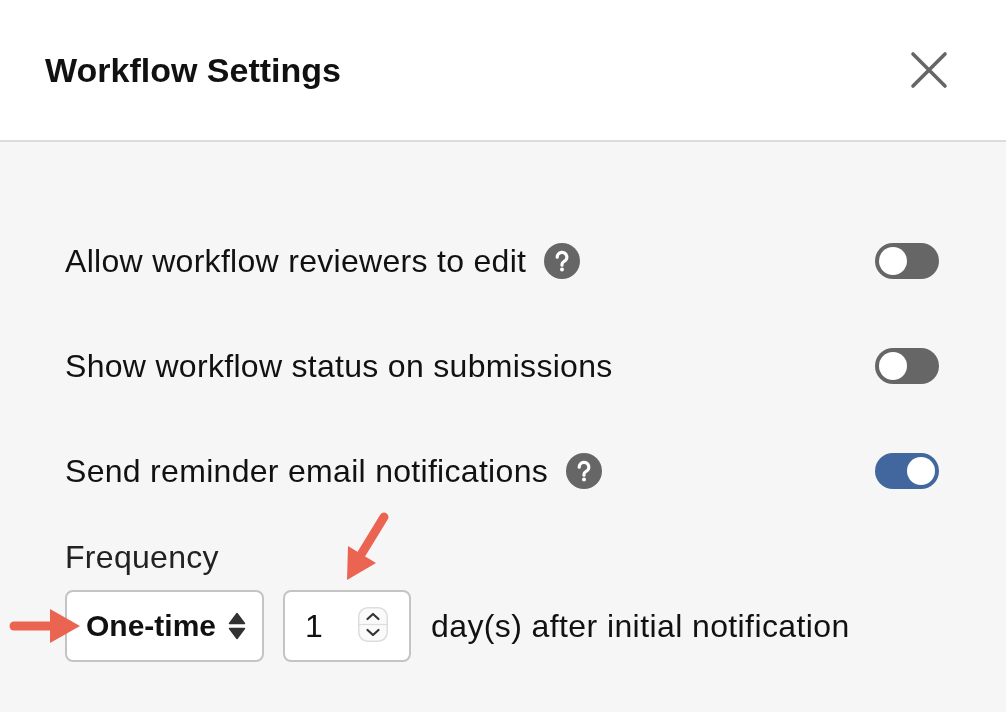 This screenshot has width=1006, height=712. I want to click on setting-label: Send reminder email notifications, so click(307, 471).